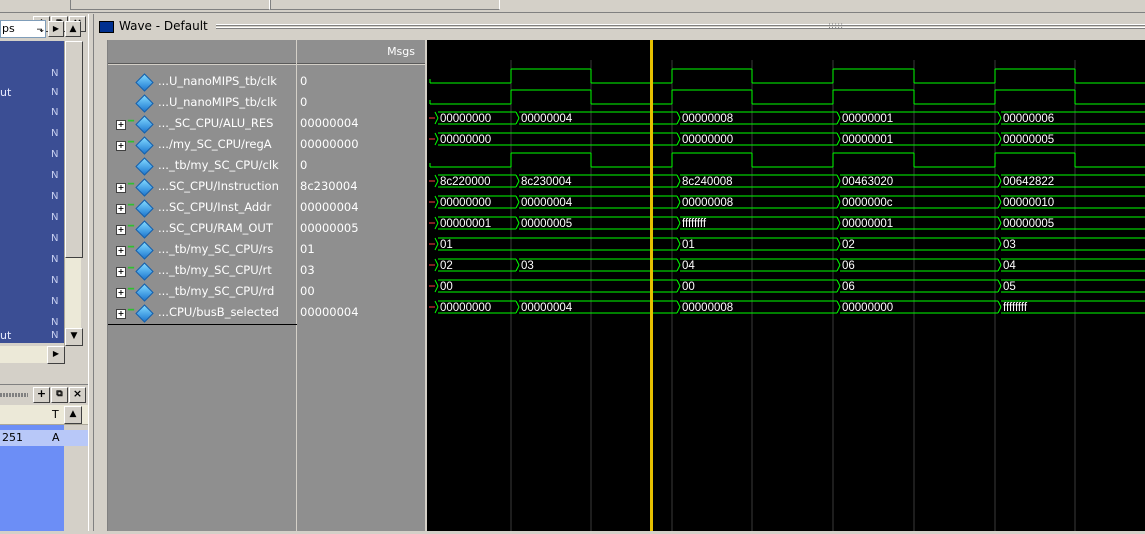  I want to click on add-pane-icon: +, so click(41, 395).